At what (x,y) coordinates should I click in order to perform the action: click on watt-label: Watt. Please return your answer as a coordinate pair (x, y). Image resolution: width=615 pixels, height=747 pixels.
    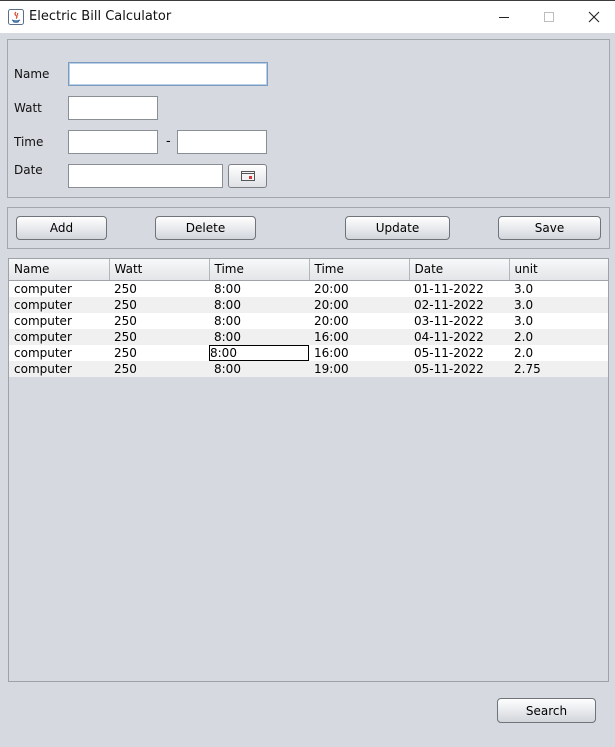
    Looking at the image, I should click on (28, 108).